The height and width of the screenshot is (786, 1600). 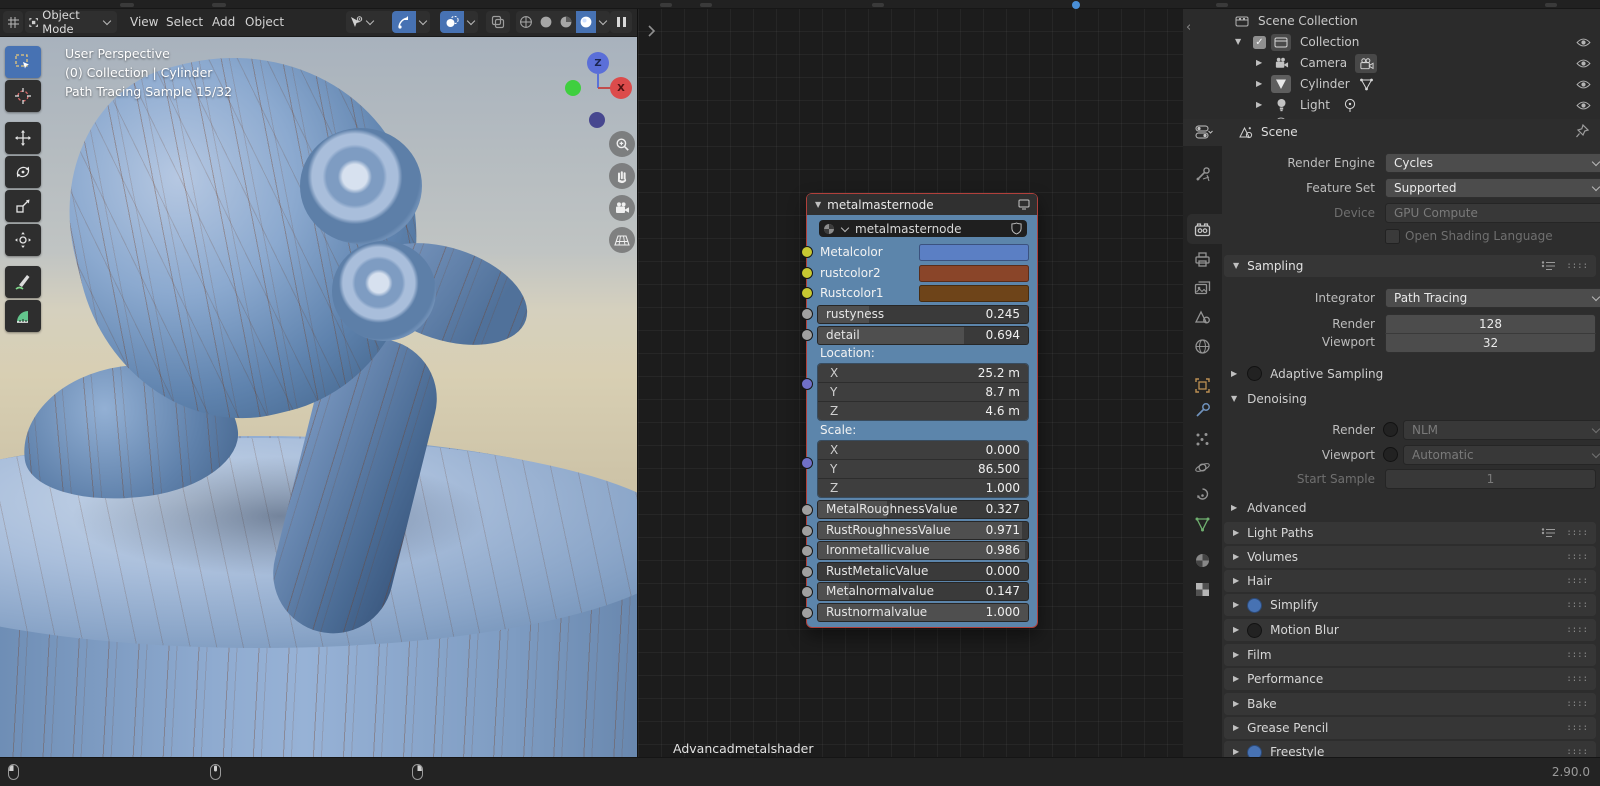 What do you see at coordinates (1202, 524) in the screenshot?
I see `tab-object-data` at bounding box center [1202, 524].